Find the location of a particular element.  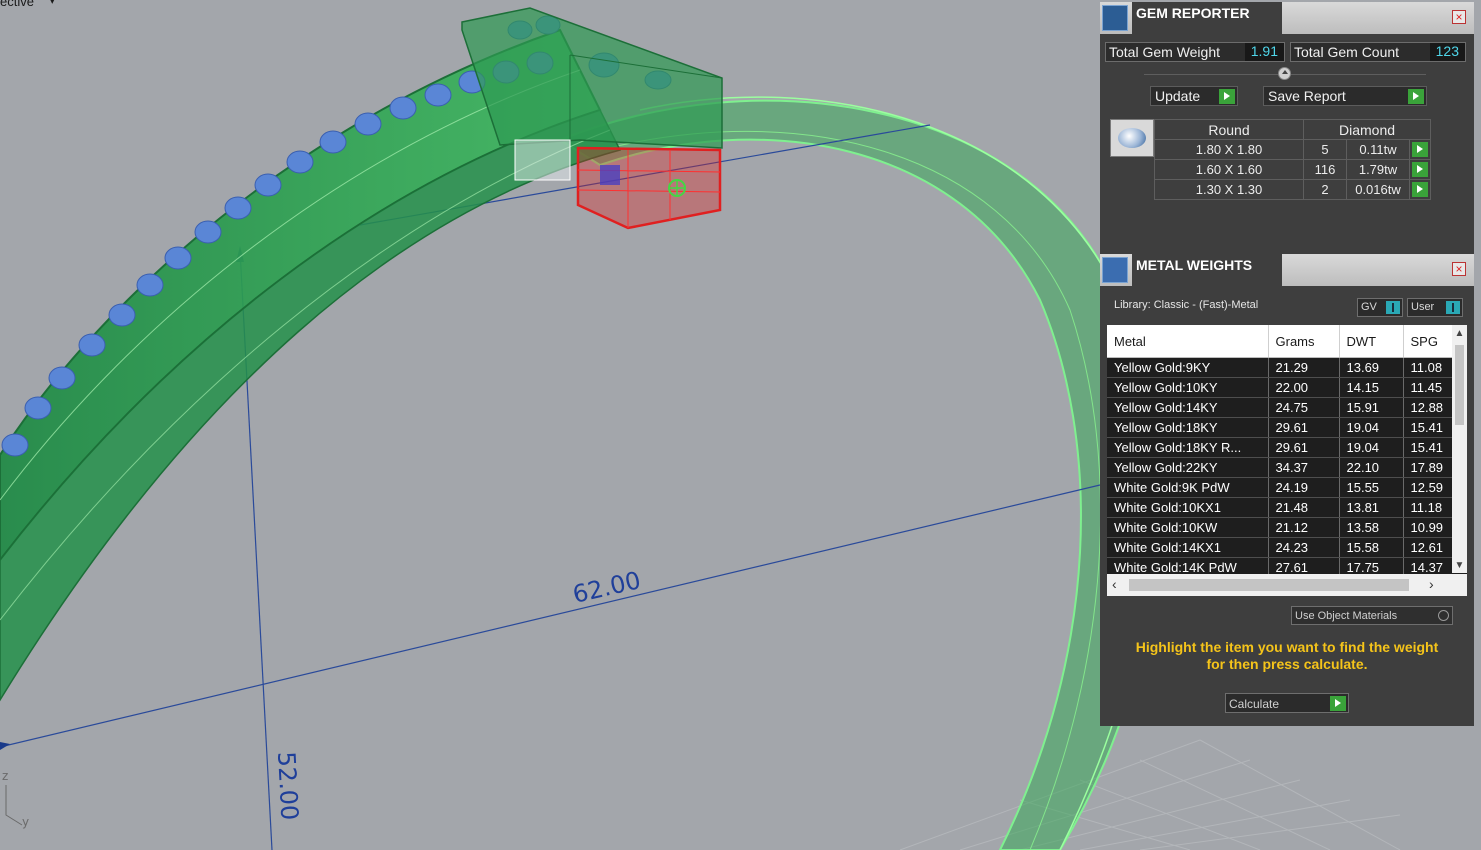

radio-circle-icon is located at coordinates (1443, 615).